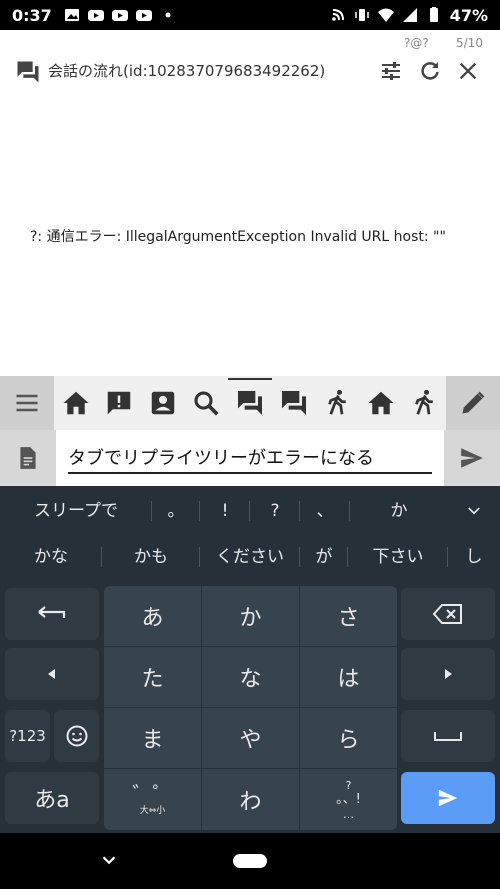 The width and height of the screenshot is (500, 889). What do you see at coordinates (52, 798) in the screenshot?
I see `kana-mode-key: あa` at bounding box center [52, 798].